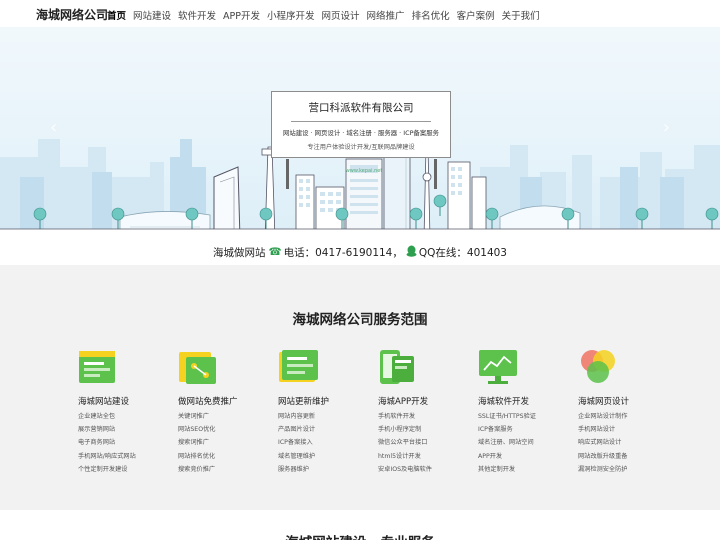 This screenshot has width=720, height=540. Describe the element at coordinates (528, 456) in the screenshot. I see `service-list-item: APP开发` at that location.